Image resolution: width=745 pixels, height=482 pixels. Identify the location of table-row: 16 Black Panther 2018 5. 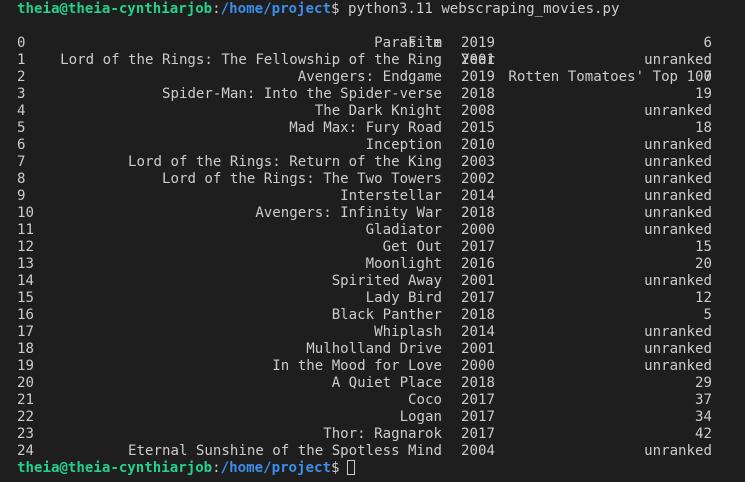
(367, 315).